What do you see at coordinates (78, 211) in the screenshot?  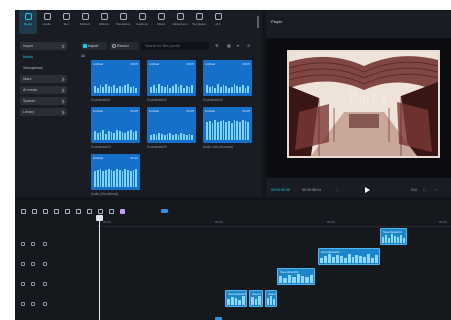 I see `split-right-icon` at bounding box center [78, 211].